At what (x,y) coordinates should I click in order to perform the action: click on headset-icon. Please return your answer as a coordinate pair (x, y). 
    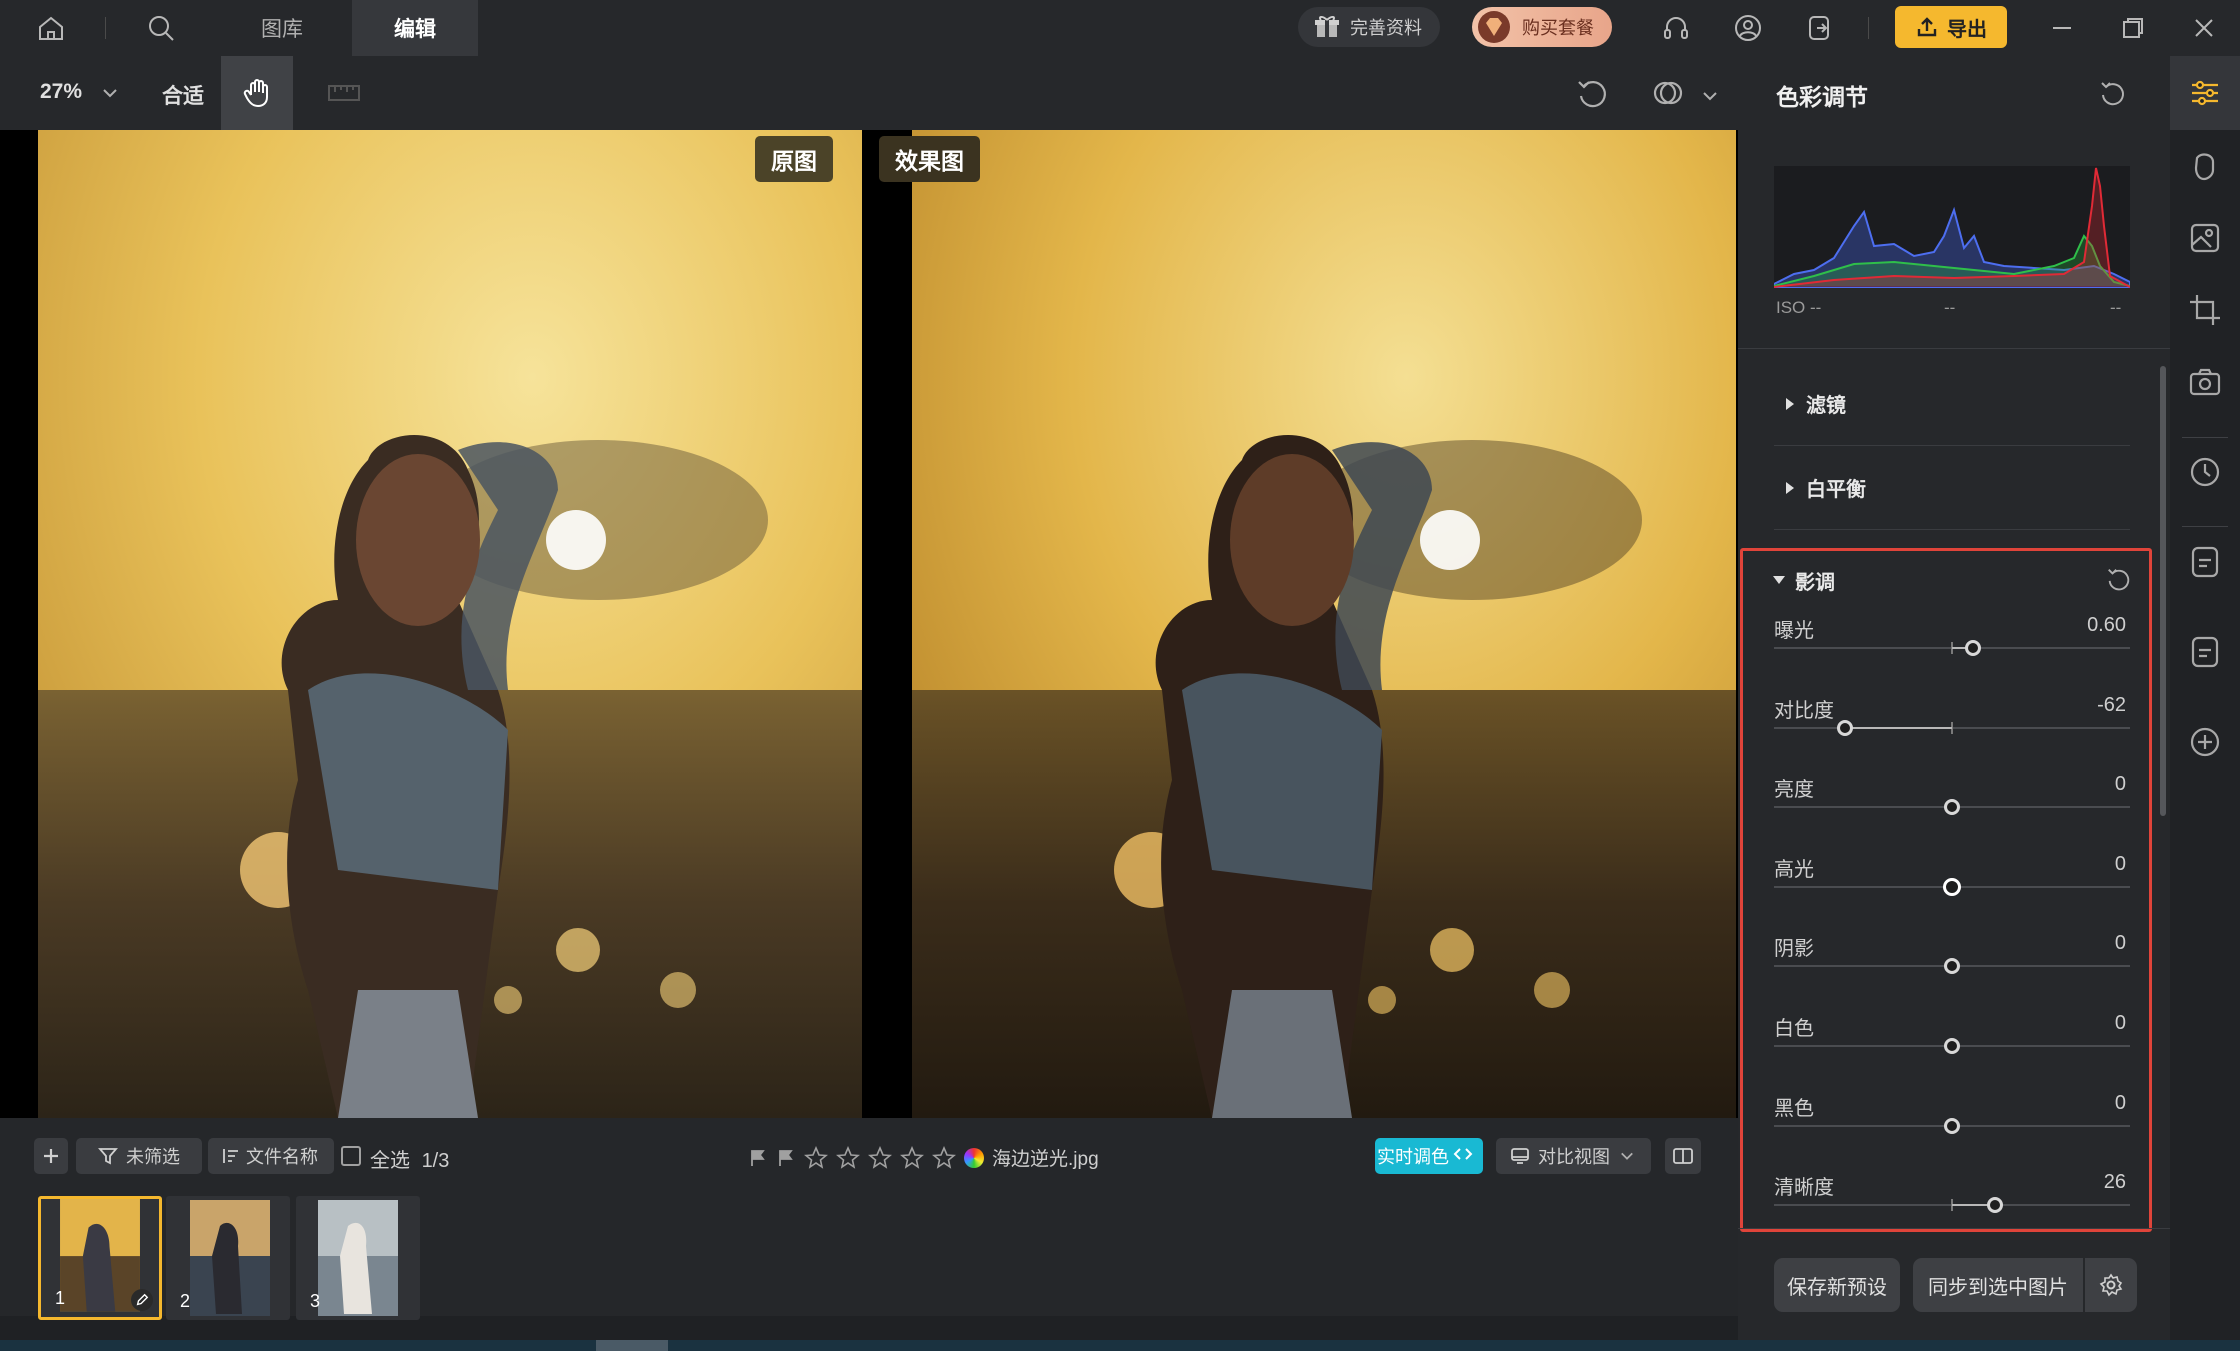
    Looking at the image, I should click on (1676, 28).